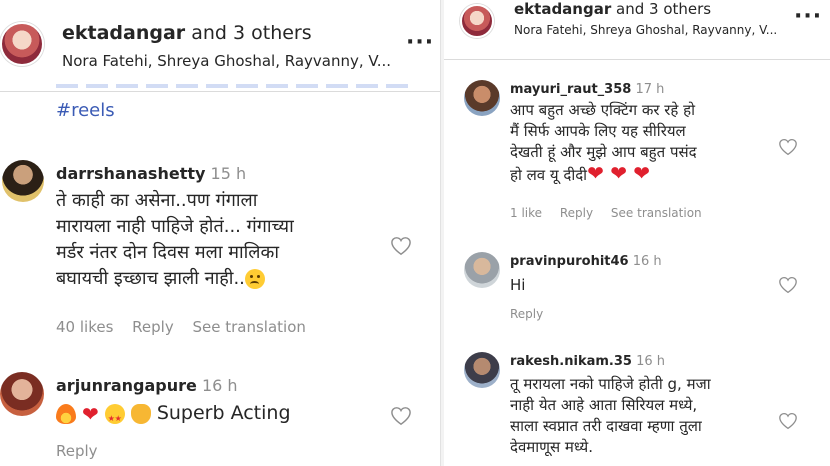  I want to click on red-heart-emoji: ❤ ❤ ❤, so click(619, 173).